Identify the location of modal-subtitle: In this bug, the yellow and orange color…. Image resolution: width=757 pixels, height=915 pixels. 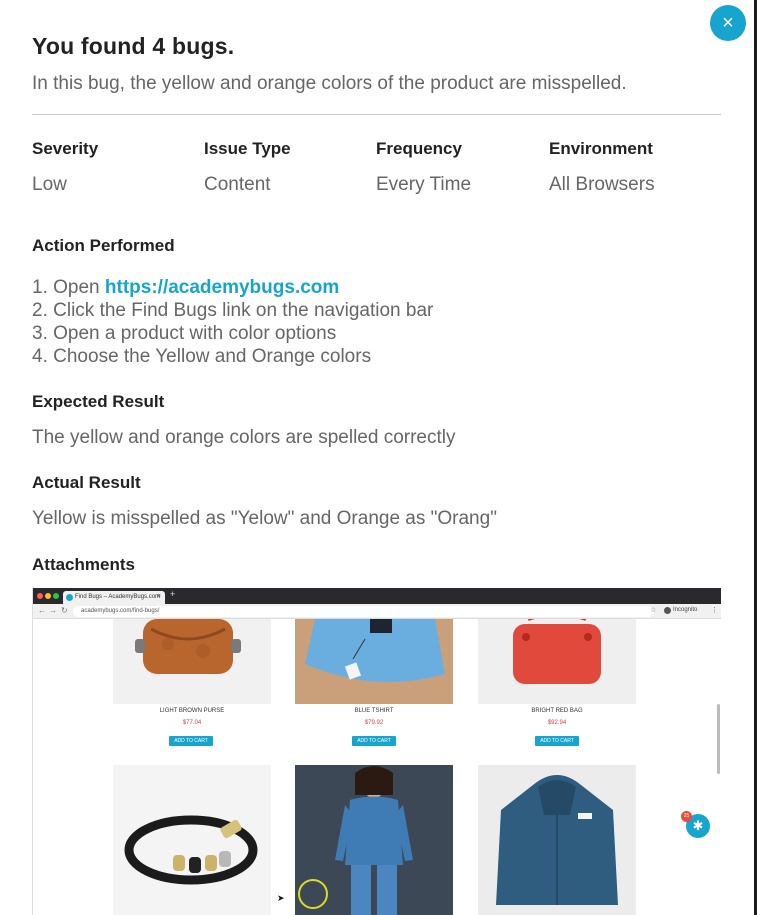
(329, 83).